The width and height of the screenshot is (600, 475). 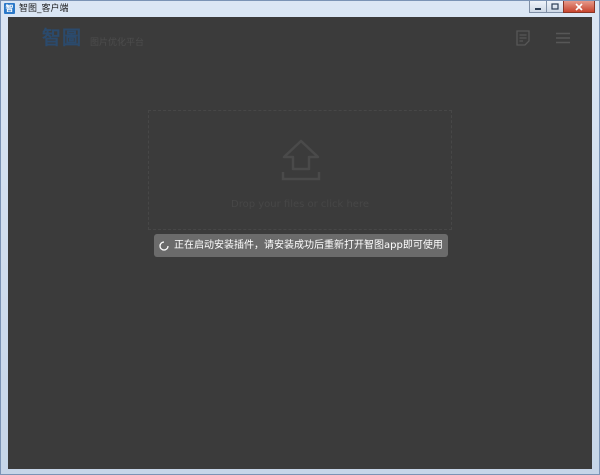 What do you see at coordinates (62, 38) in the screenshot?
I see `logo: 智圖` at bounding box center [62, 38].